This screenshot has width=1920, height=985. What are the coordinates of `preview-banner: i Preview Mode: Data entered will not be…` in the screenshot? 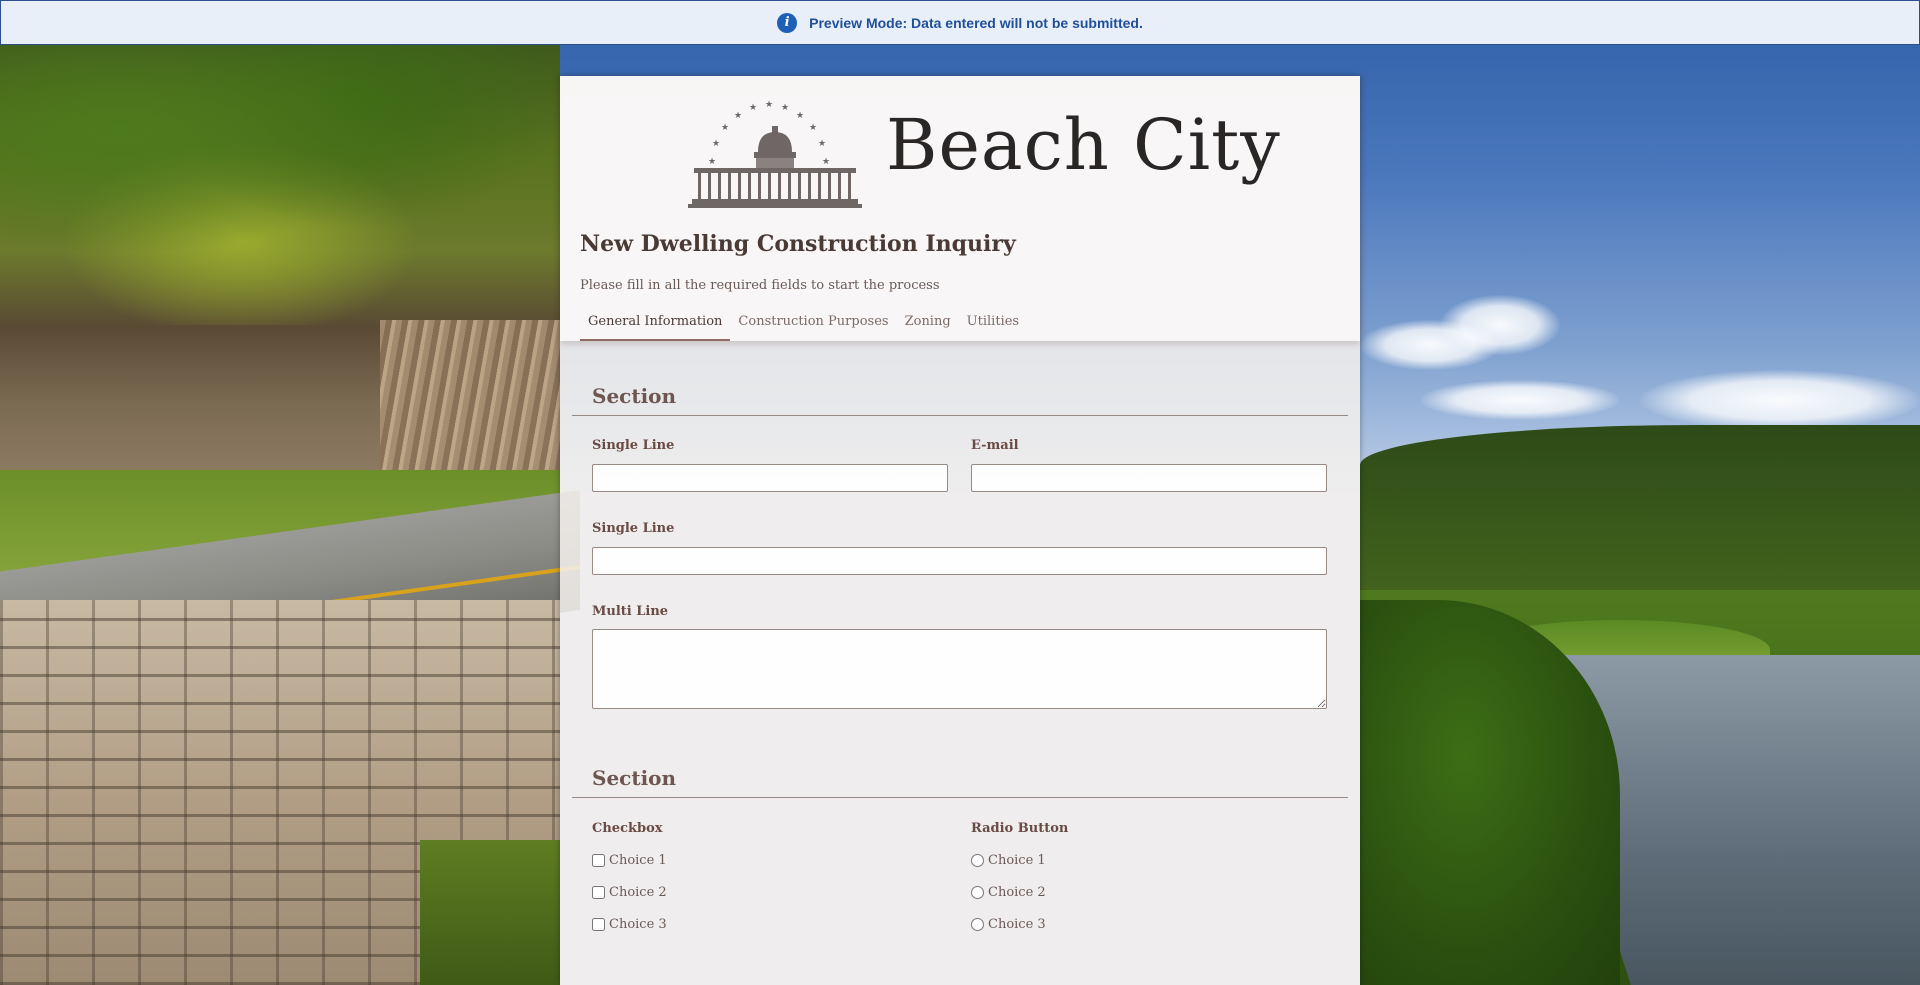 It's located at (960, 22).